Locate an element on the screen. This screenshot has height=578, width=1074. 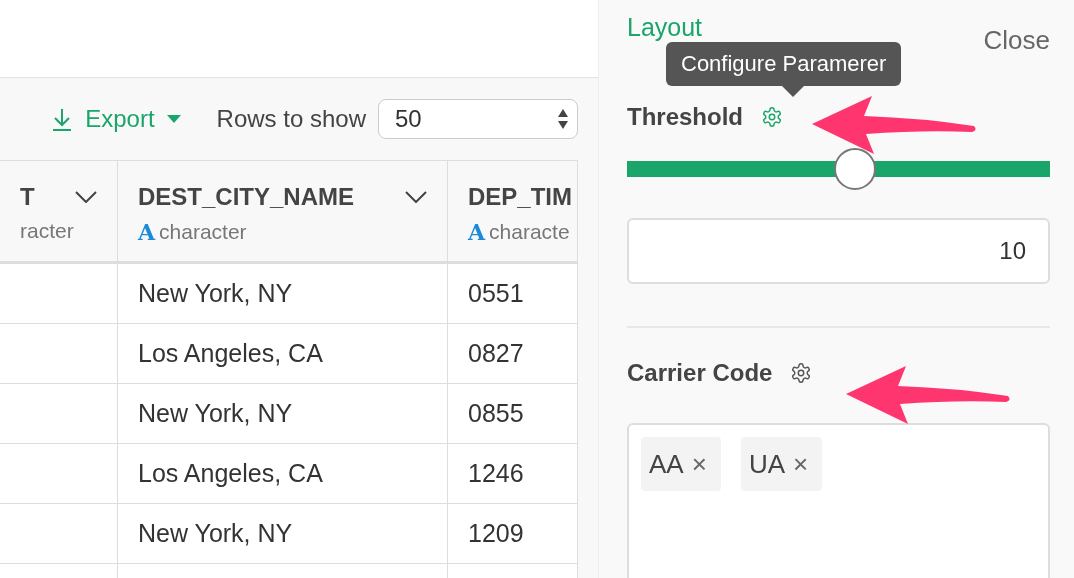
close-button: Close is located at coordinates (1016, 40).